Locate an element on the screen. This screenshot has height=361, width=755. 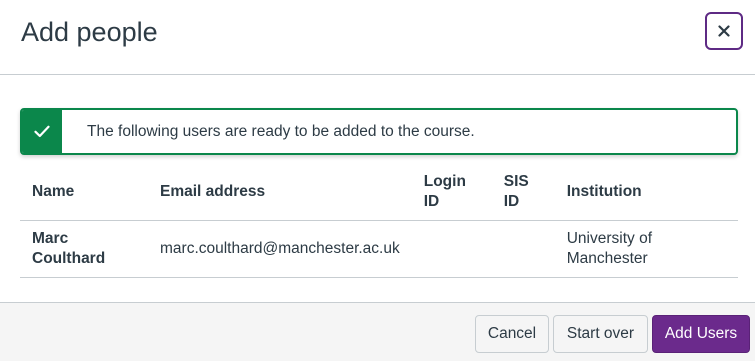
cancel-button: Cancel is located at coordinates (512, 334).